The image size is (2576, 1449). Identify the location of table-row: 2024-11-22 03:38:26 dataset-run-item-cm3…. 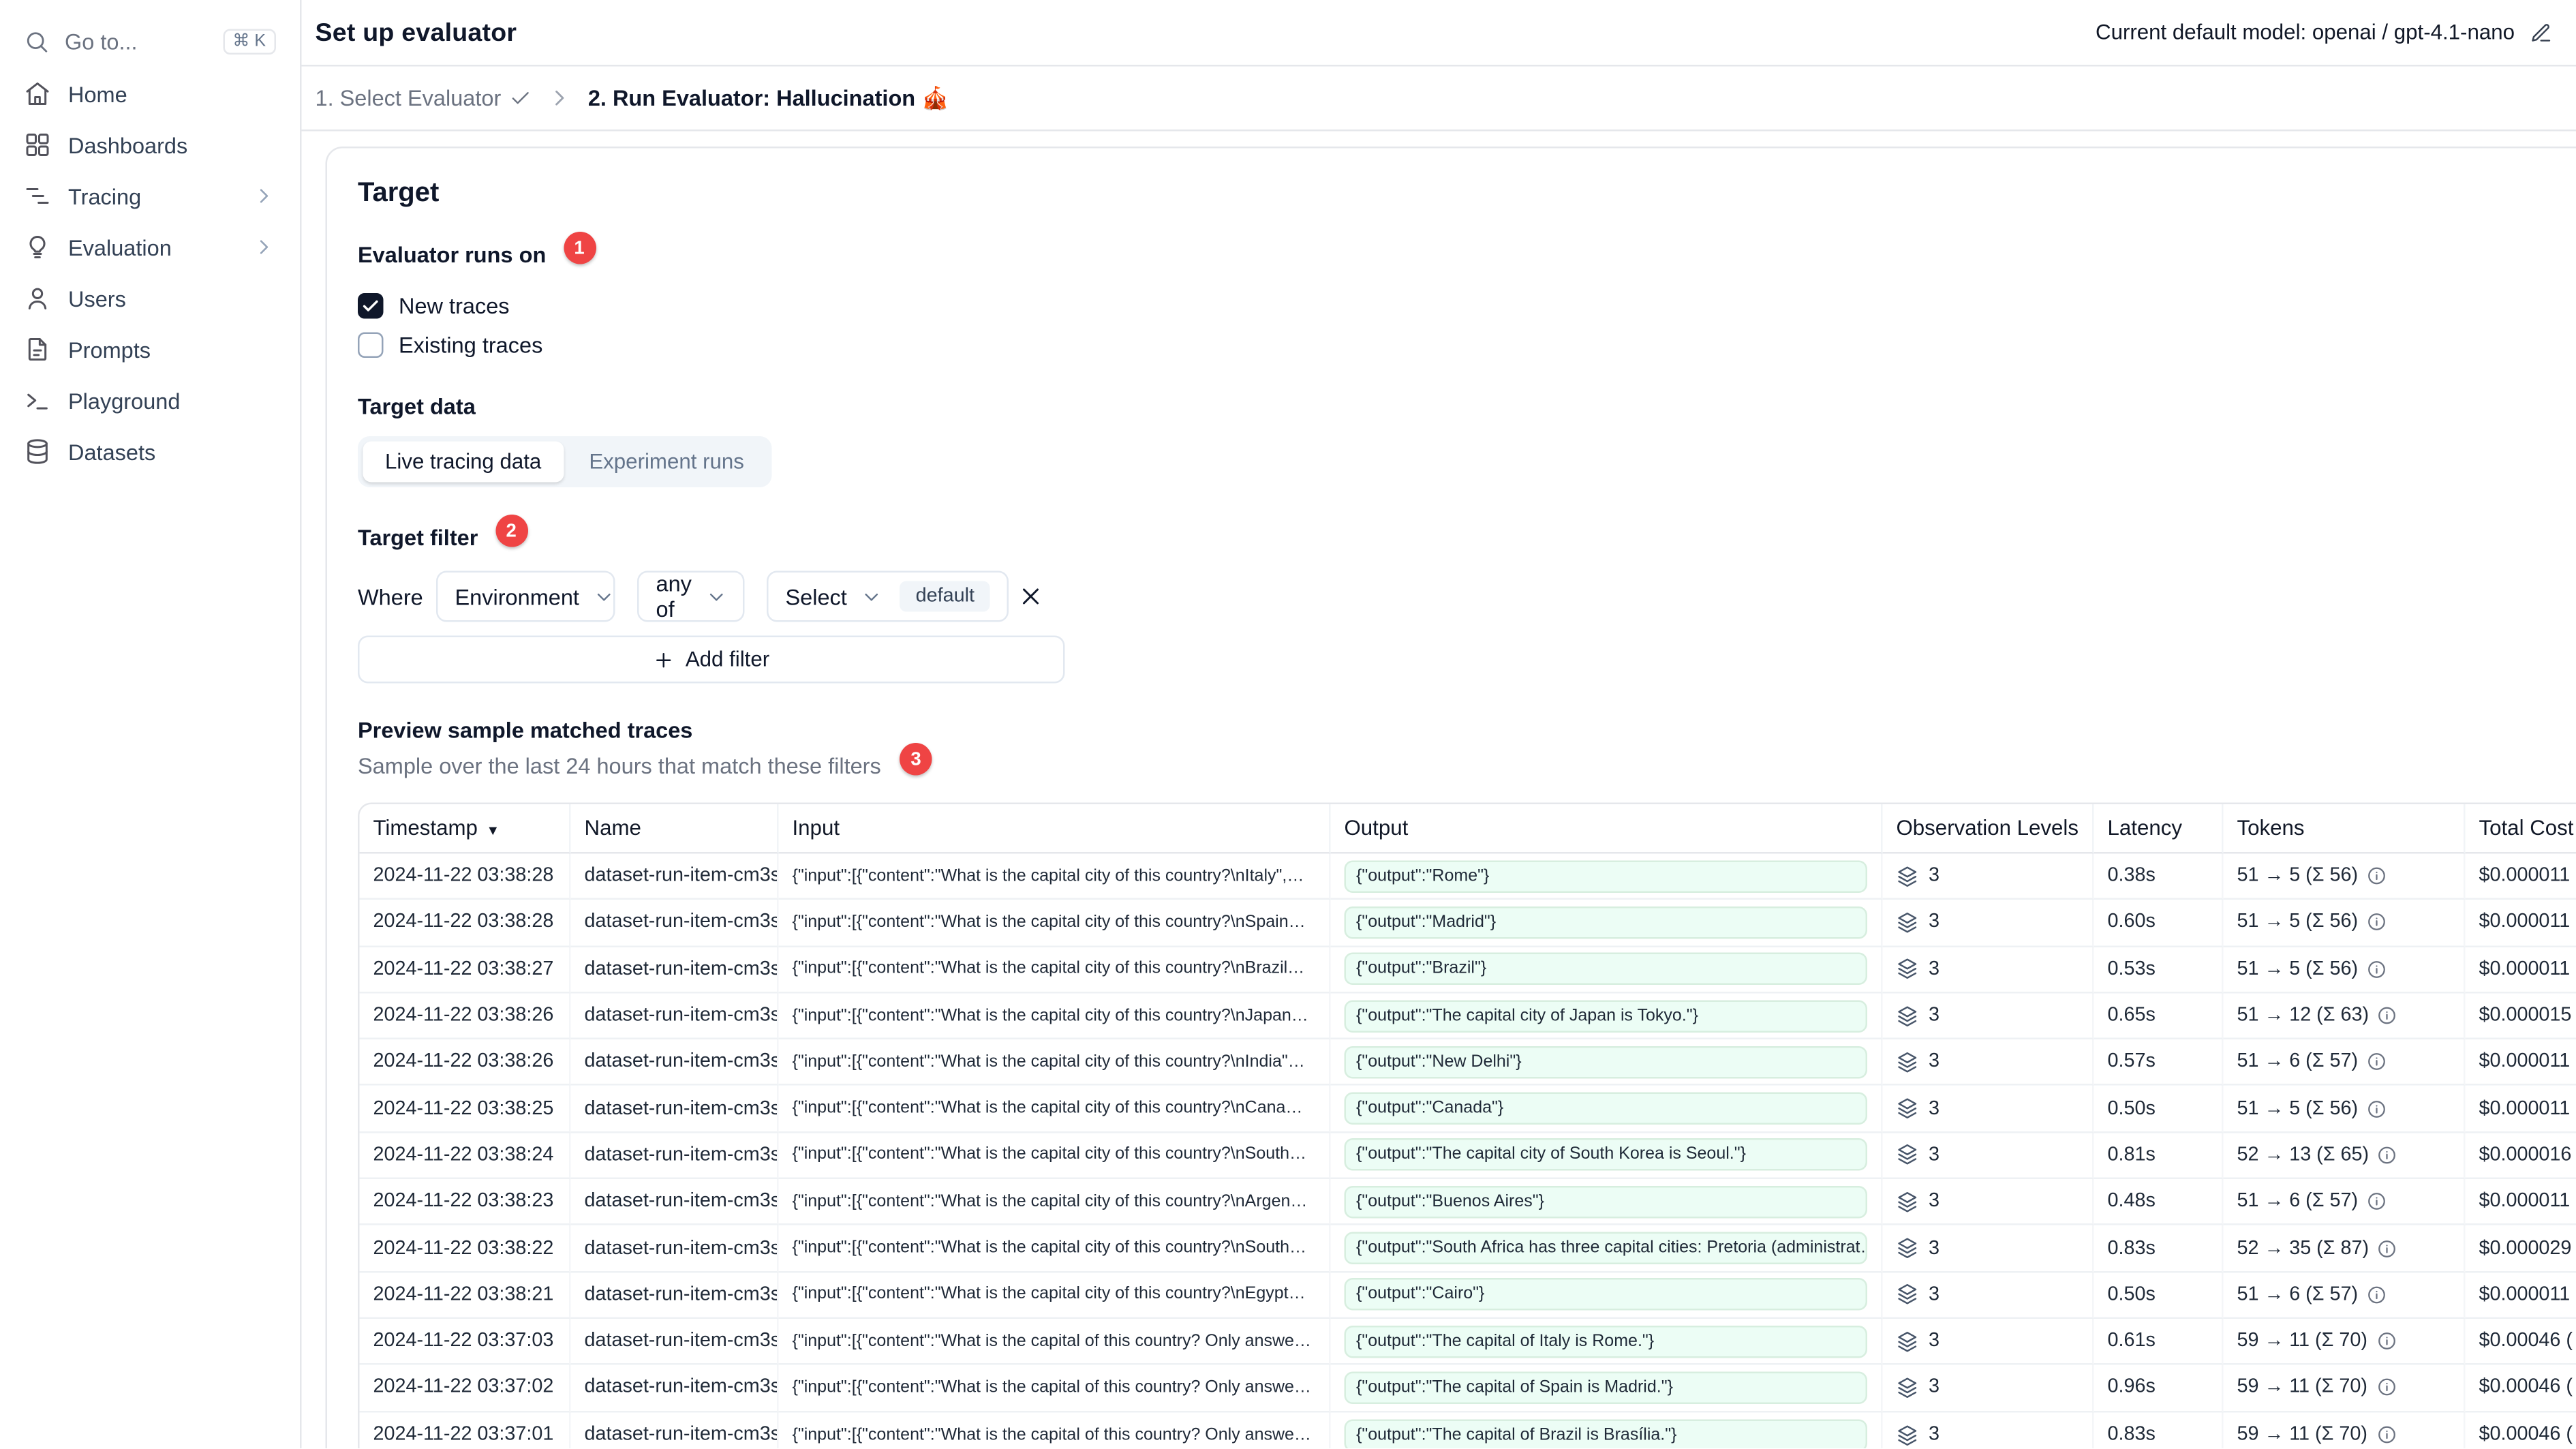
(1467, 1016).